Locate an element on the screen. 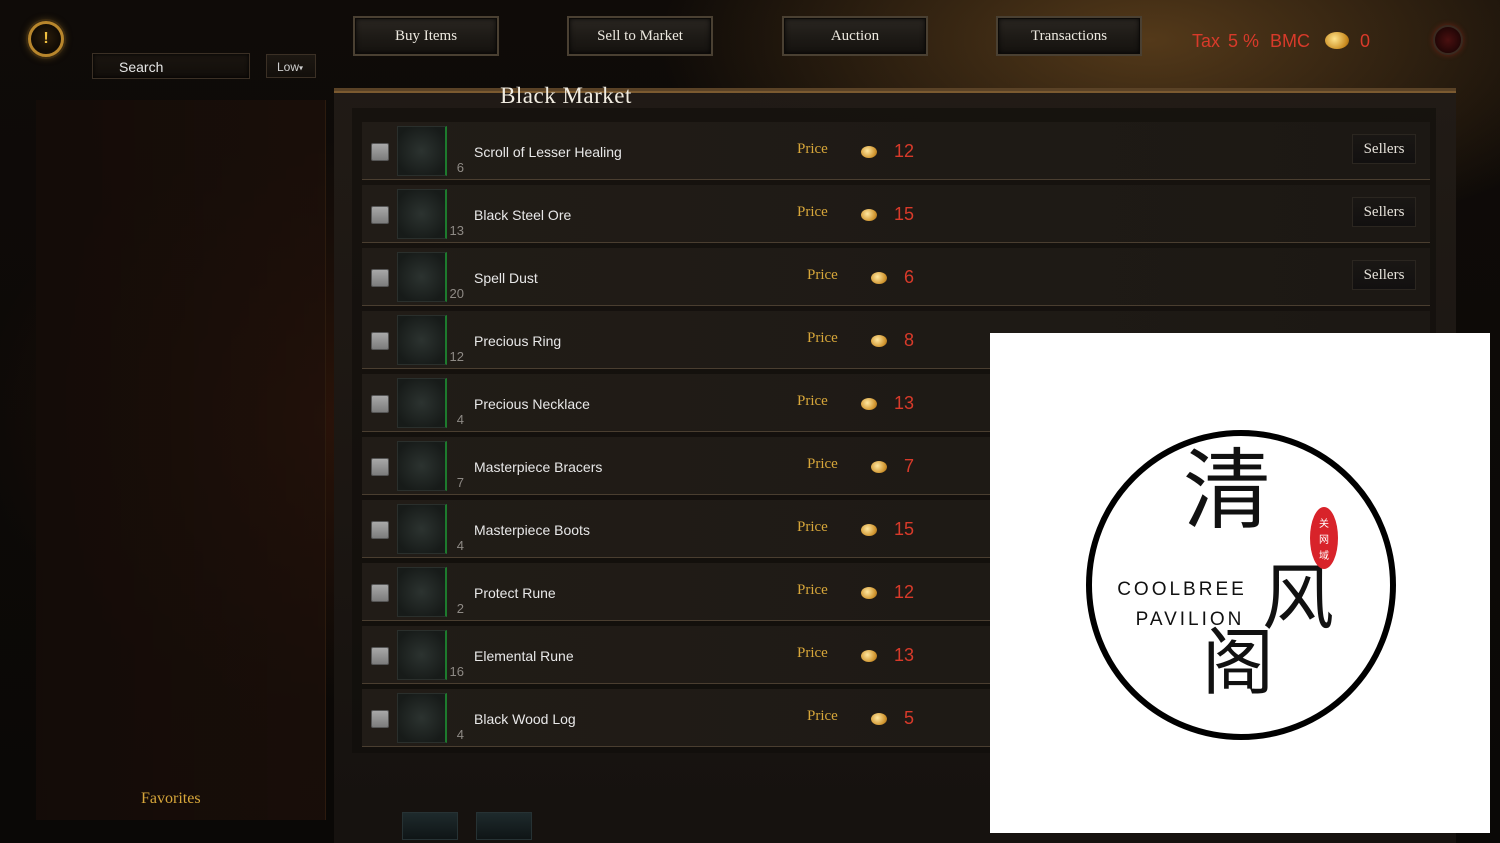 This screenshot has width=1500, height=843. list-item: 20 Spell Dust Price 6 Sellers is located at coordinates (896, 277).